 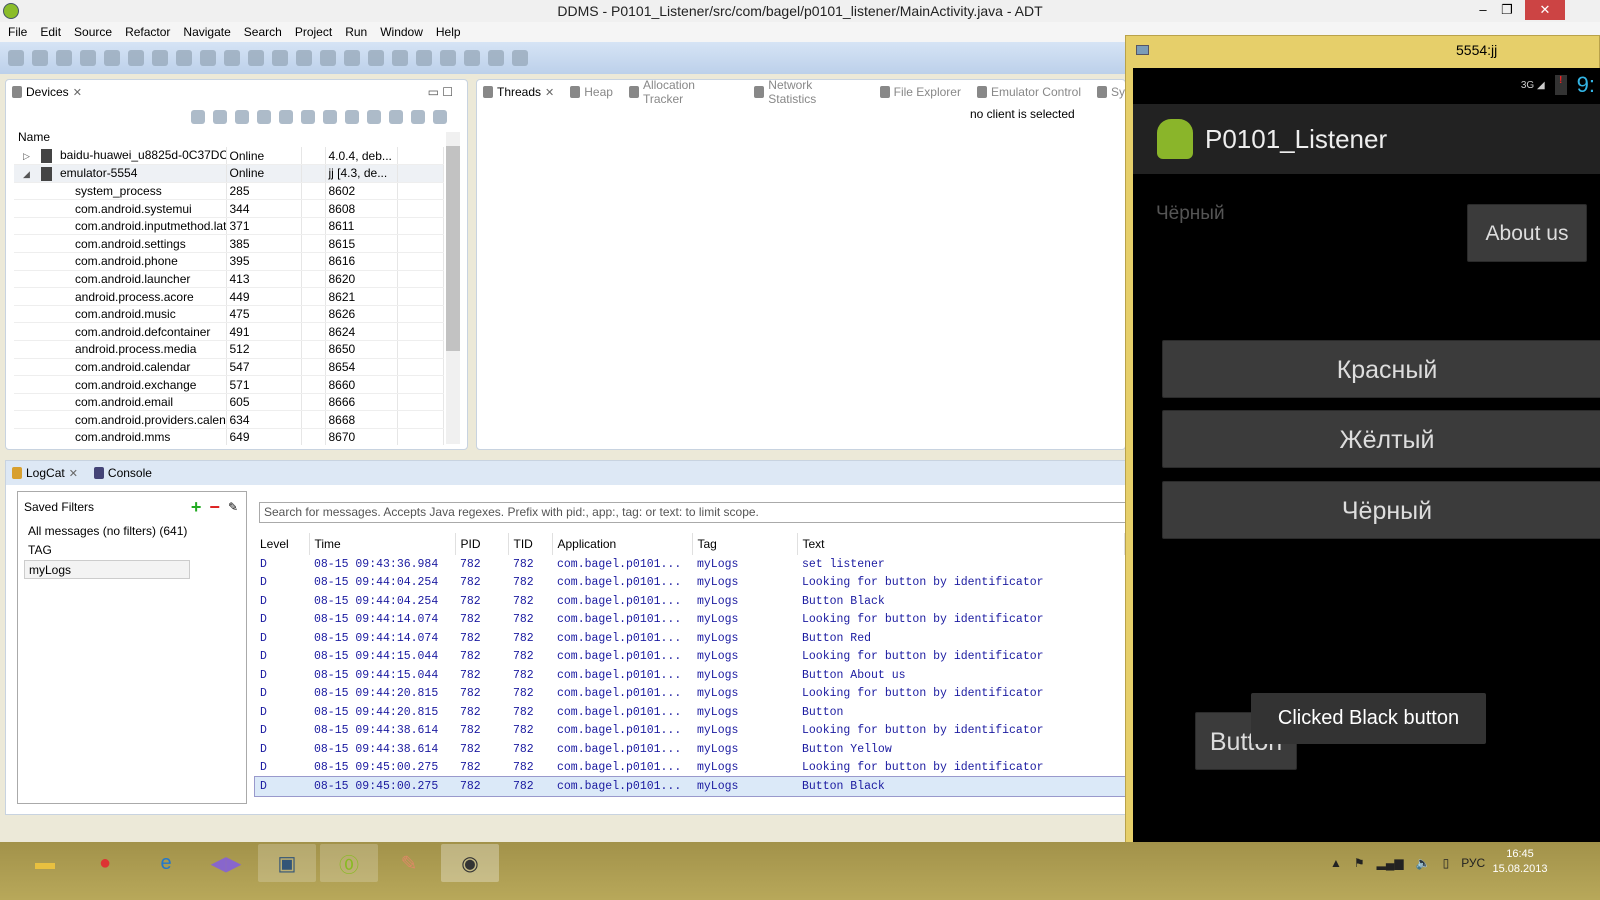 I want to click on filter-item: TAG, so click(x=107, y=550).